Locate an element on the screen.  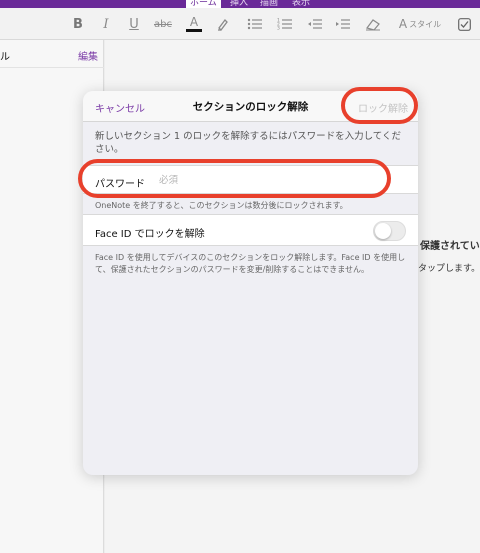
tab-home: ホーム is located at coordinates (203, 4).